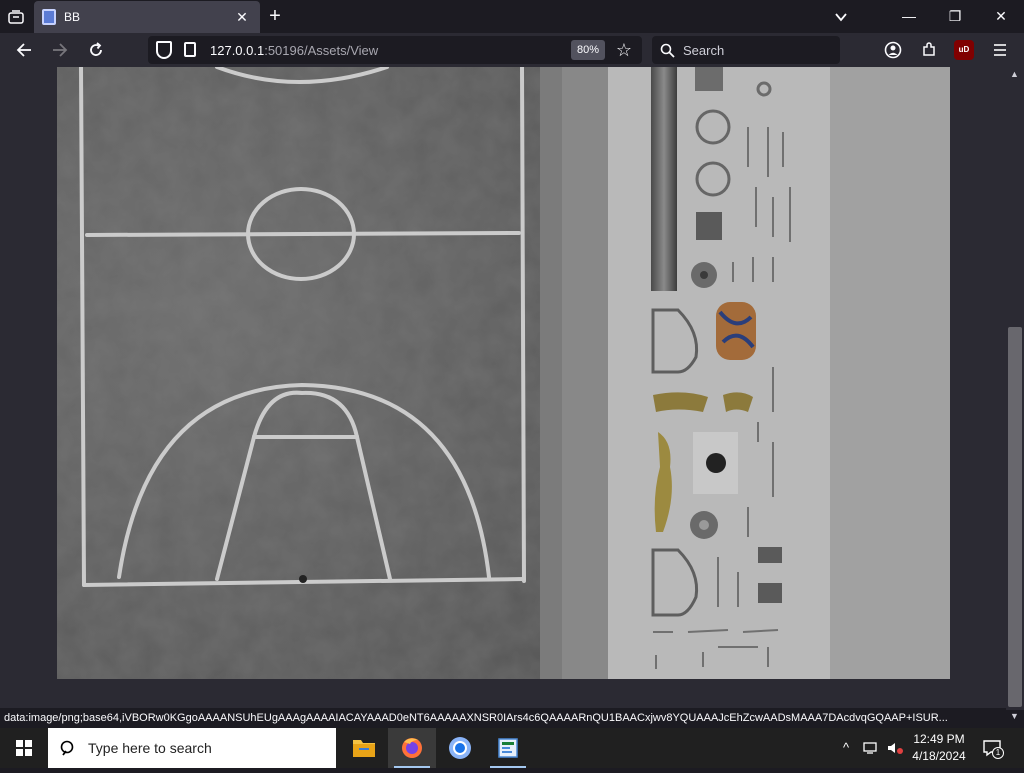 This screenshot has width=1024, height=773. What do you see at coordinates (237, 50) in the screenshot?
I see `url-host: 127.0.0.1` at bounding box center [237, 50].